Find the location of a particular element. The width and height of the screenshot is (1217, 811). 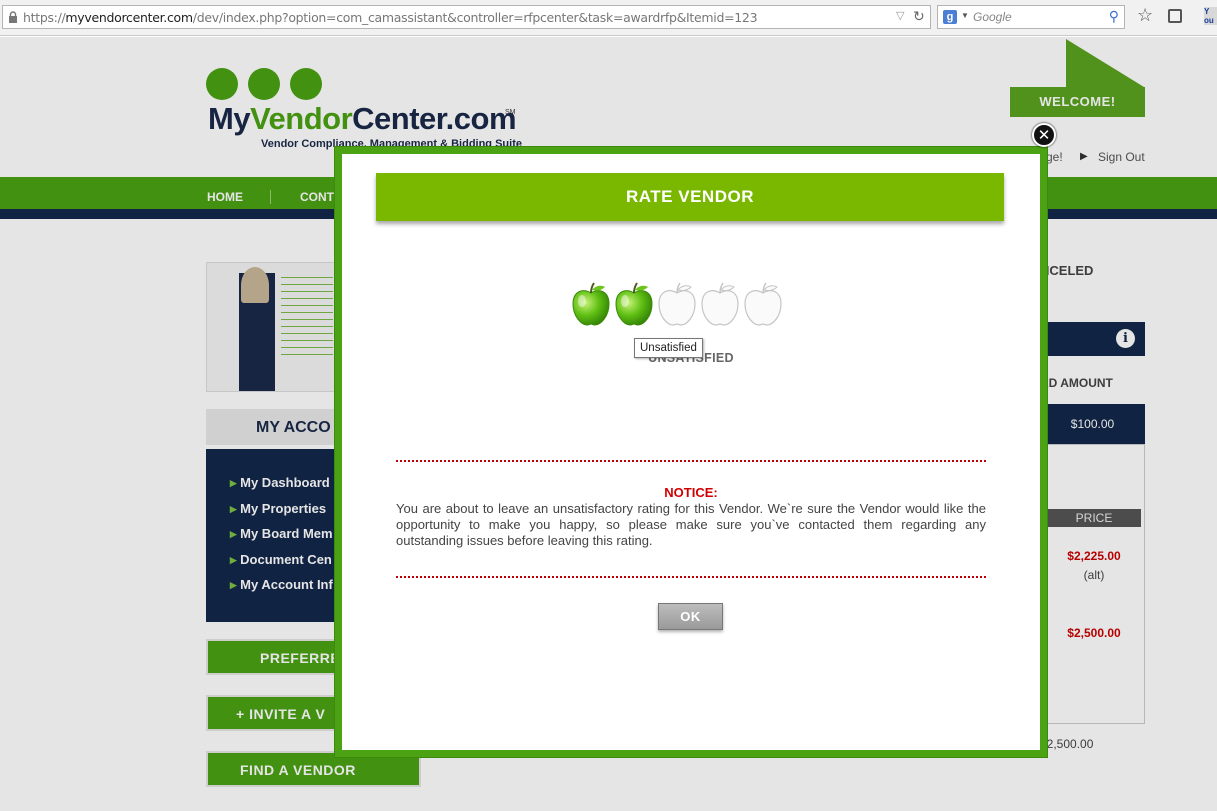

apple-rating is located at coordinates (681, 303).